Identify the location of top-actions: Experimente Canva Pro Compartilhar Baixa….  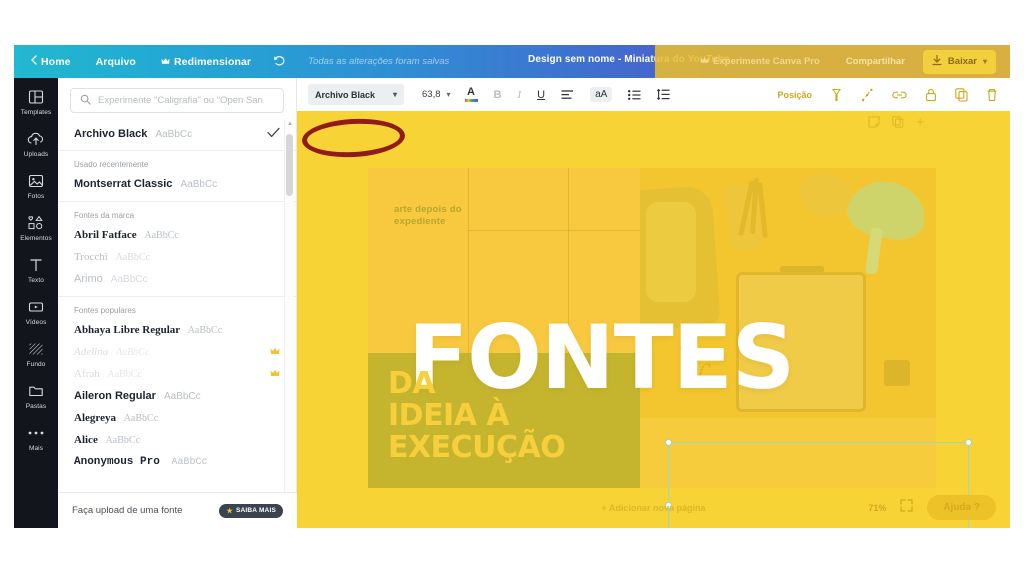
(855, 61).